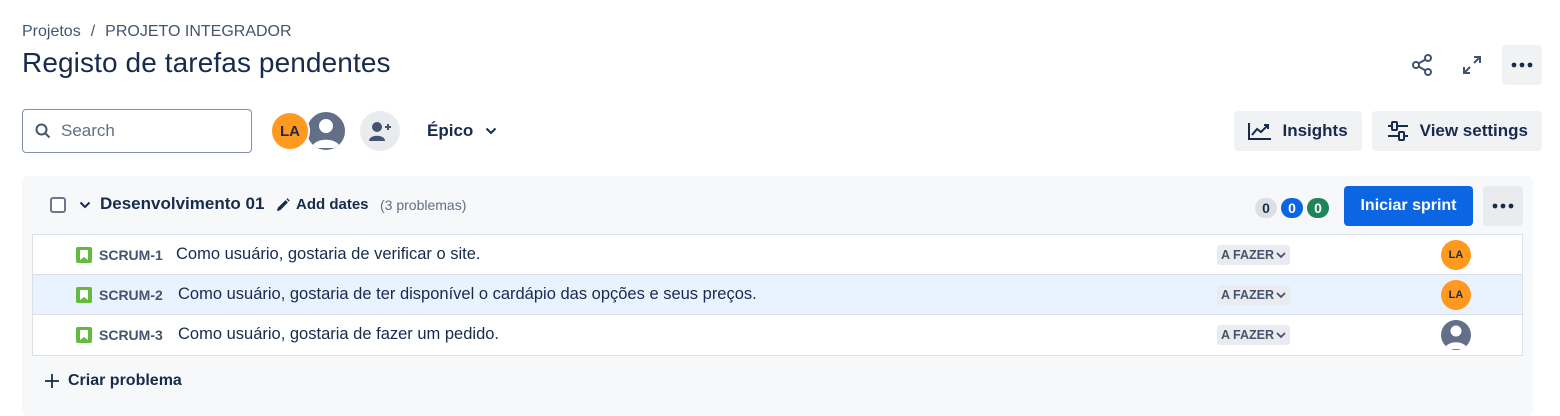 This screenshot has width=1560, height=416. I want to click on share-icon, so click(1422, 65).